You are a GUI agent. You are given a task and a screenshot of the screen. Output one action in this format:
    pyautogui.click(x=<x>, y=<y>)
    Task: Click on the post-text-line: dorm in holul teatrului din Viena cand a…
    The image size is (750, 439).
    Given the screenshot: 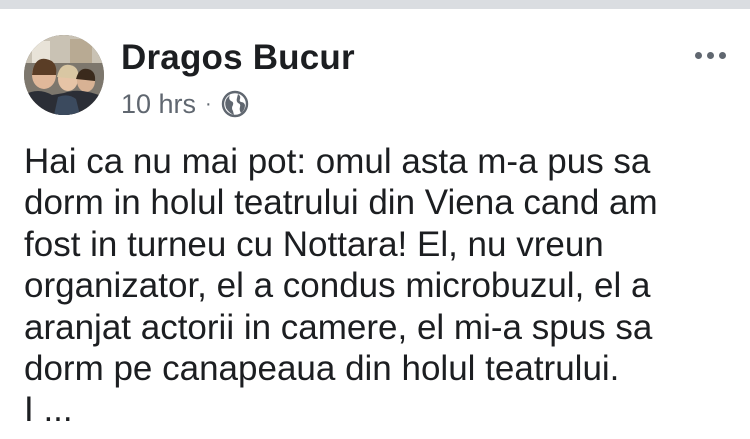 What is the action you would take?
    pyautogui.click(x=341, y=203)
    